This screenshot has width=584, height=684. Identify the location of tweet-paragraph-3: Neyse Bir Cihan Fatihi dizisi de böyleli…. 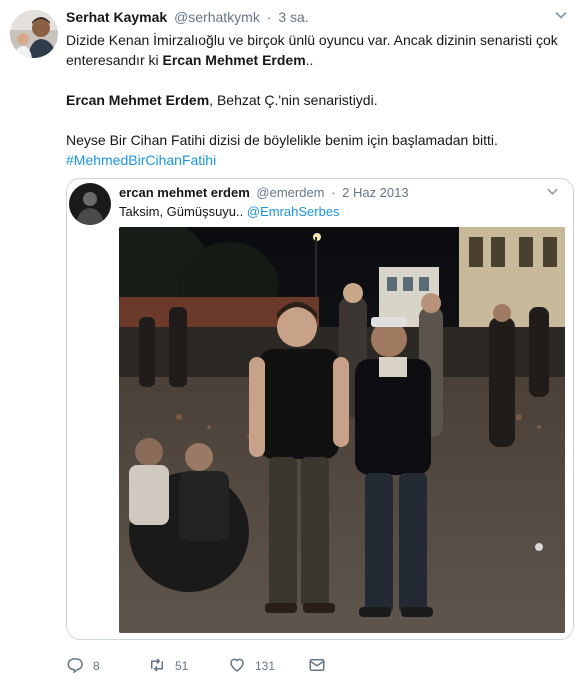
(282, 140).